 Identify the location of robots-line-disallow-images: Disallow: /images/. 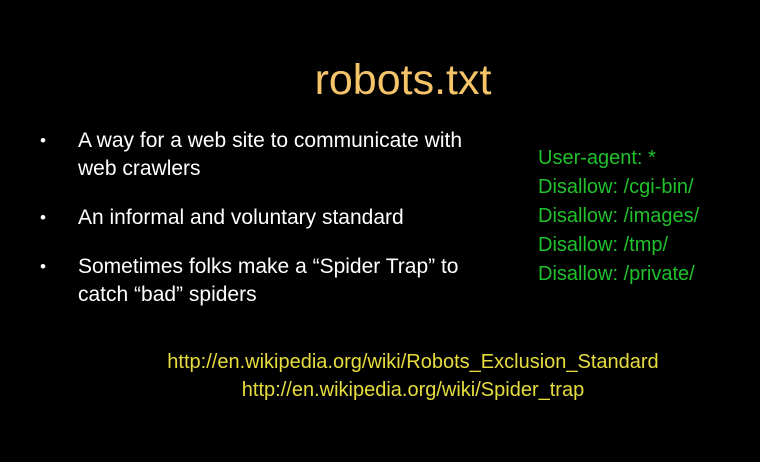
(619, 216).